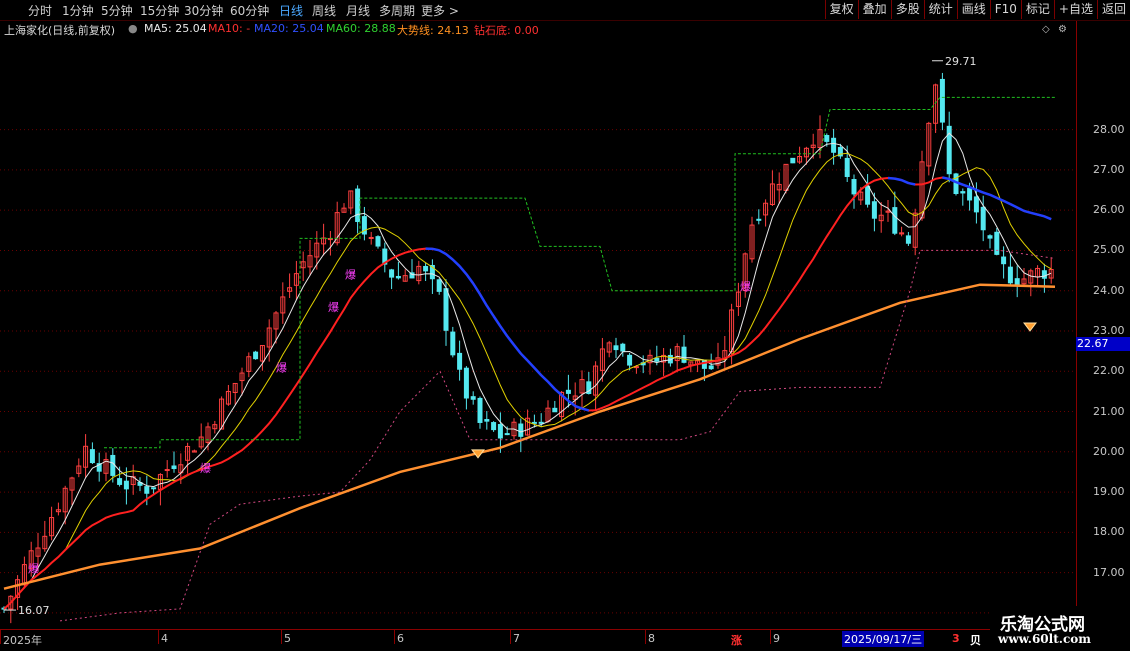  What do you see at coordinates (506, 30) in the screenshot?
I see `diamond-bottom-value: 钻石底: 0.00` at bounding box center [506, 30].